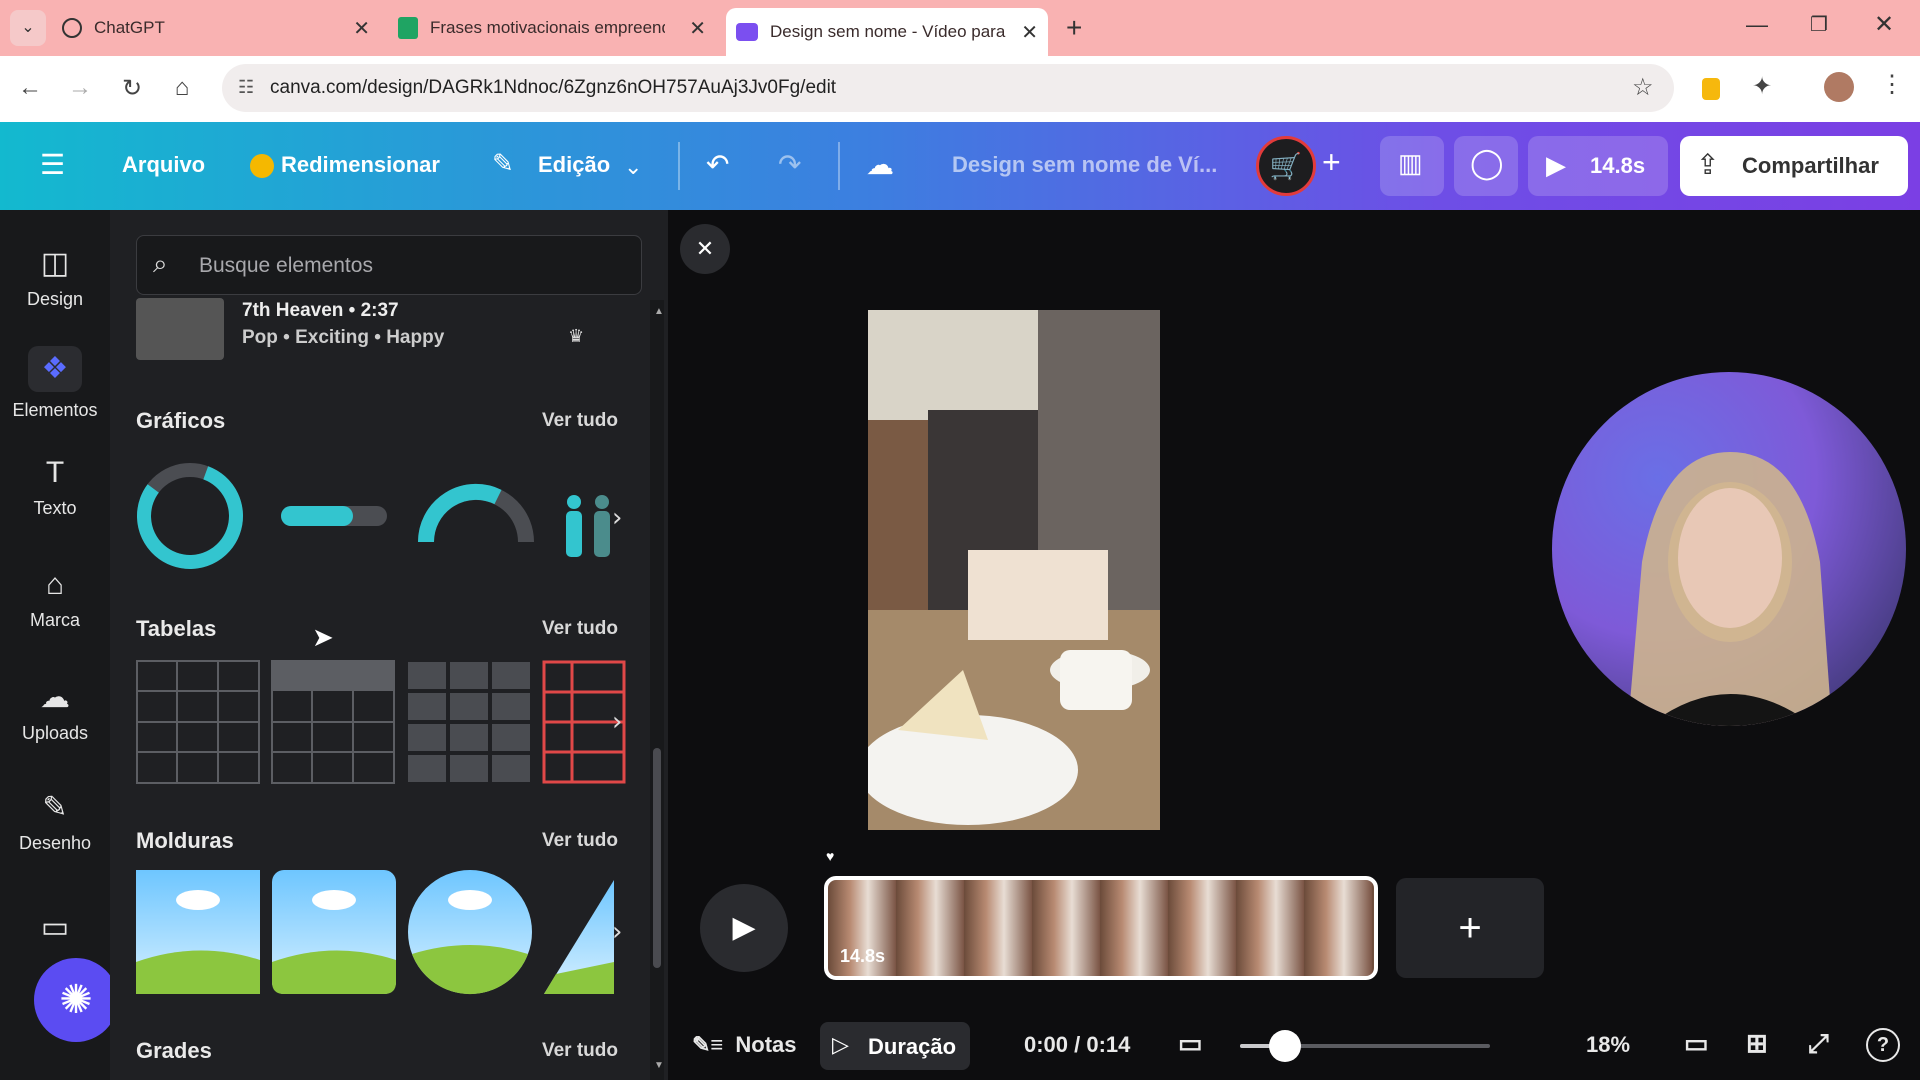  What do you see at coordinates (1014, 570) in the screenshot?
I see `video-page` at bounding box center [1014, 570].